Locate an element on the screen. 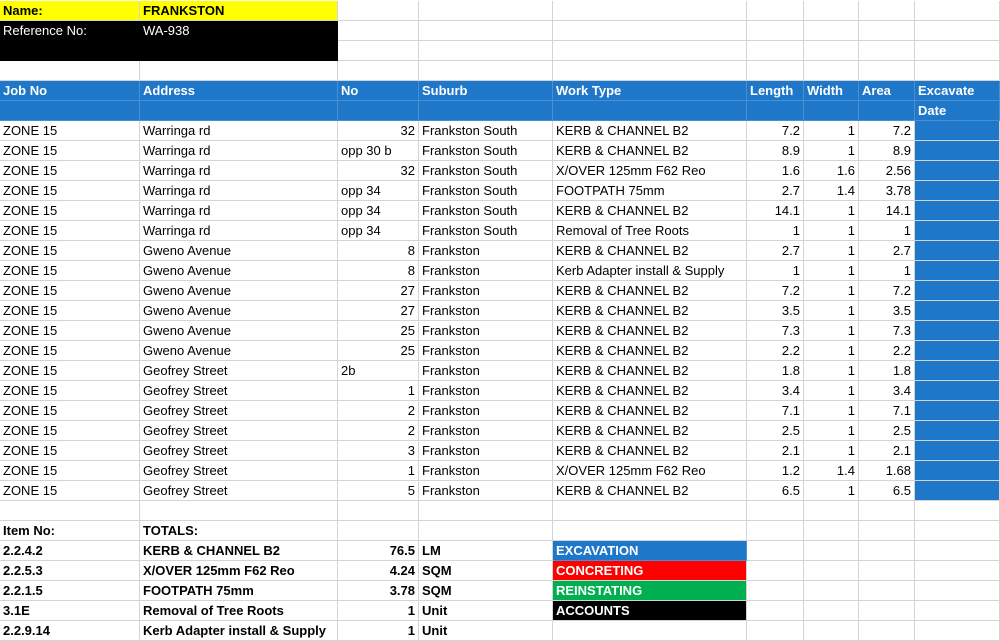  column-header: Area is located at coordinates (887, 91).